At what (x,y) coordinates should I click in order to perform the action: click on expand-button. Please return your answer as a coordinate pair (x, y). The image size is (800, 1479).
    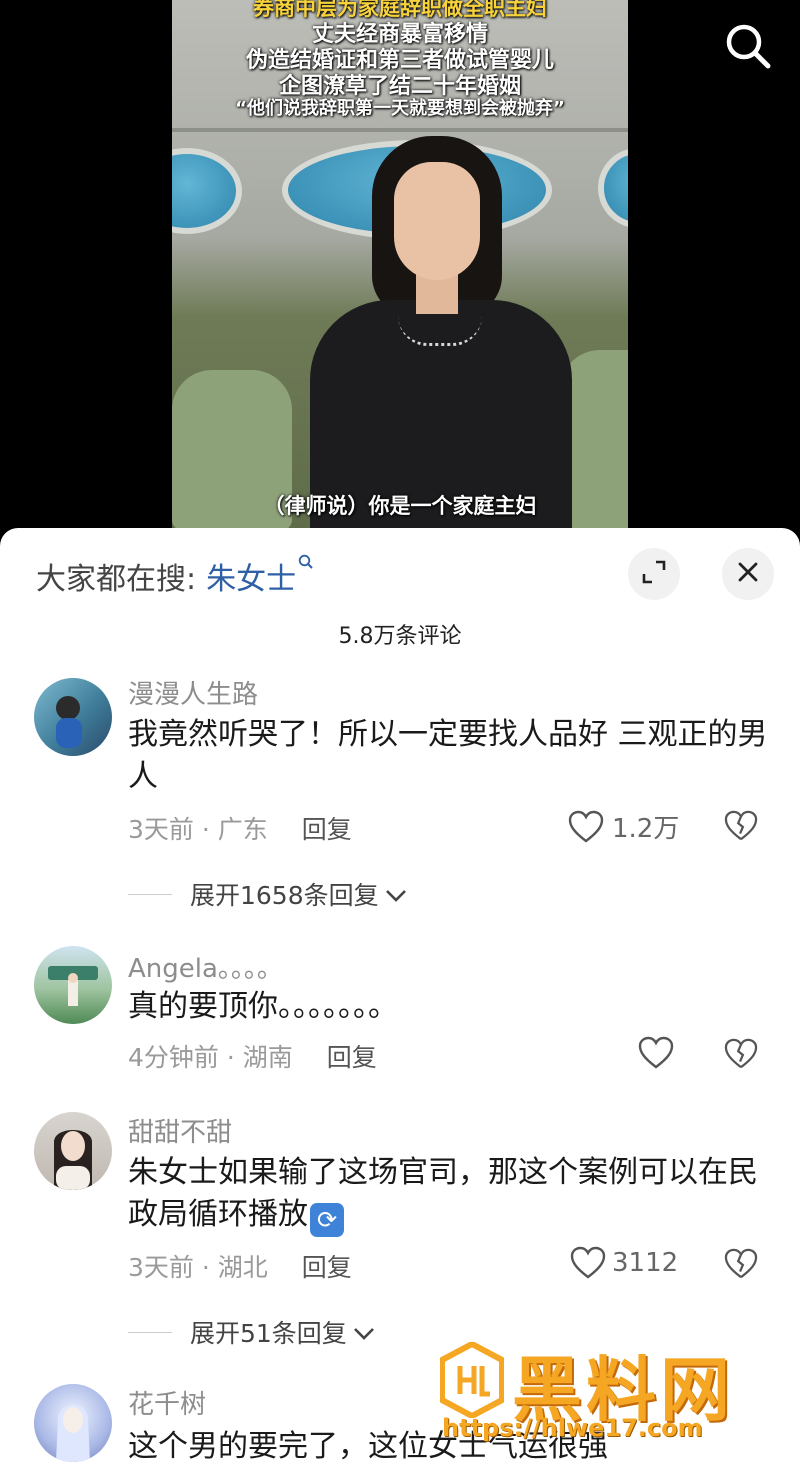
    Looking at the image, I should click on (654, 574).